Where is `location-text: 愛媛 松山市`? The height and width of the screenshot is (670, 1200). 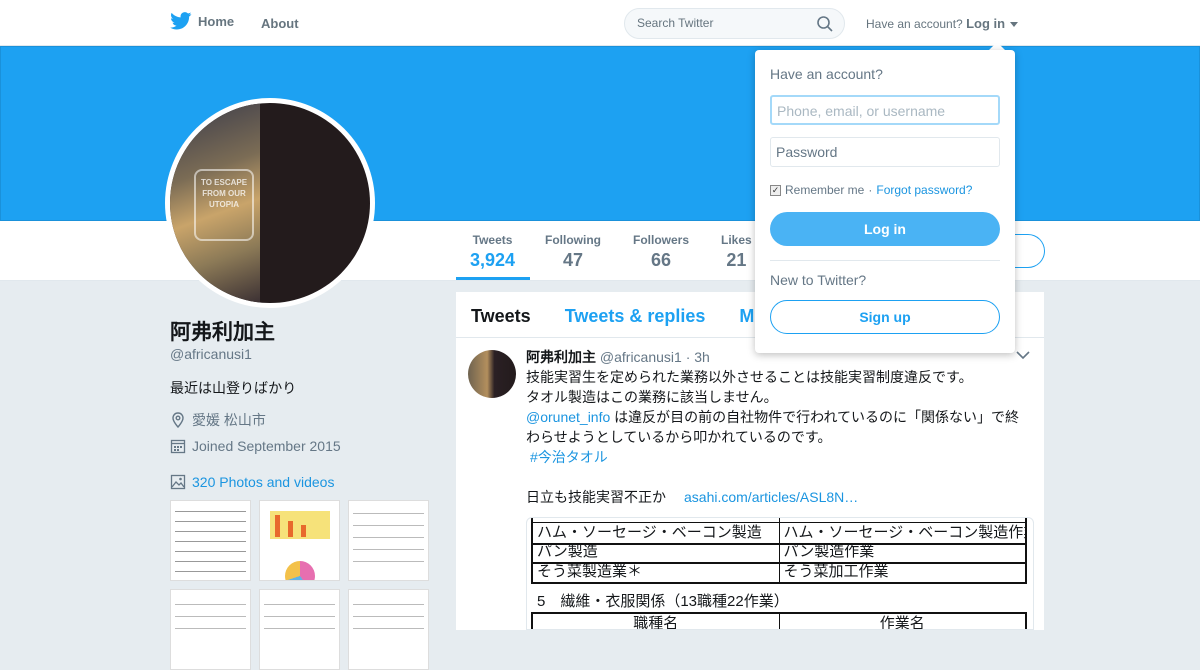
location-text: 愛媛 松山市 is located at coordinates (229, 420).